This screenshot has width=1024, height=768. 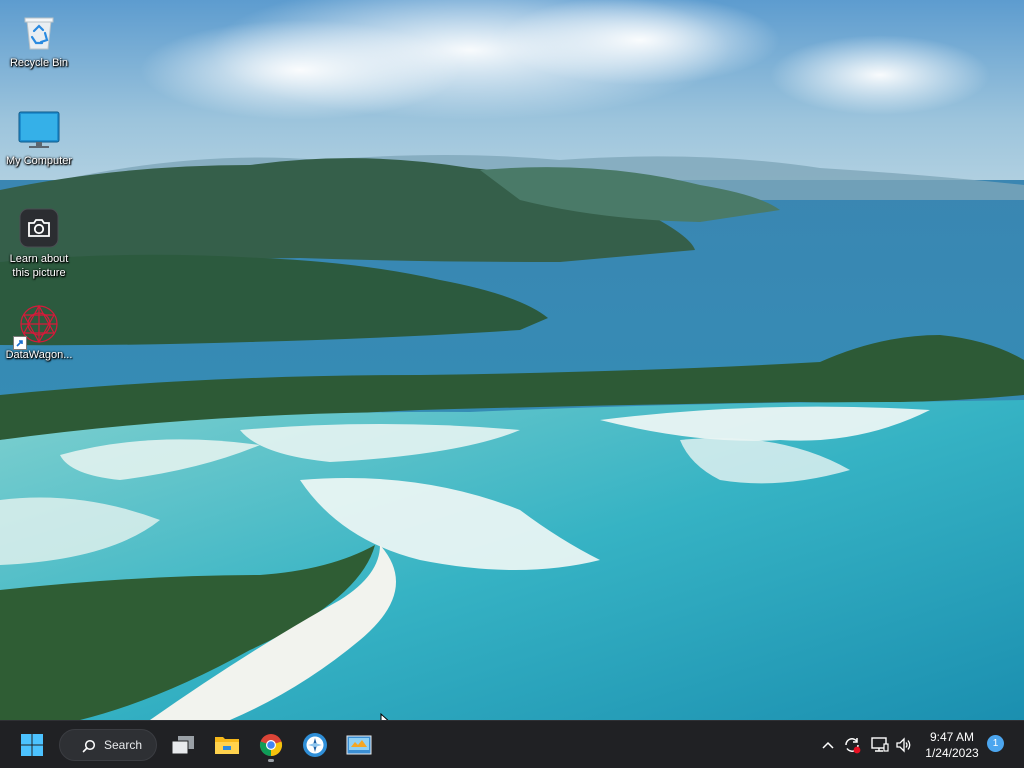 What do you see at coordinates (952, 737) in the screenshot?
I see `clock-time: 9:47 AM` at bounding box center [952, 737].